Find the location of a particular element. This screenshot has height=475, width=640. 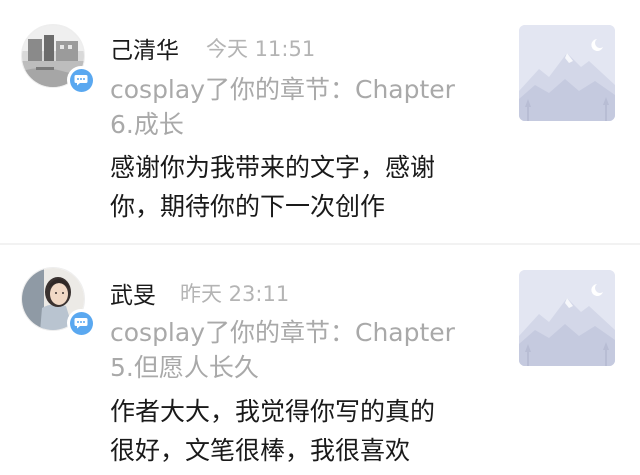

message-line: 作者大大，我觉得你写的真的 is located at coordinates (273, 411).